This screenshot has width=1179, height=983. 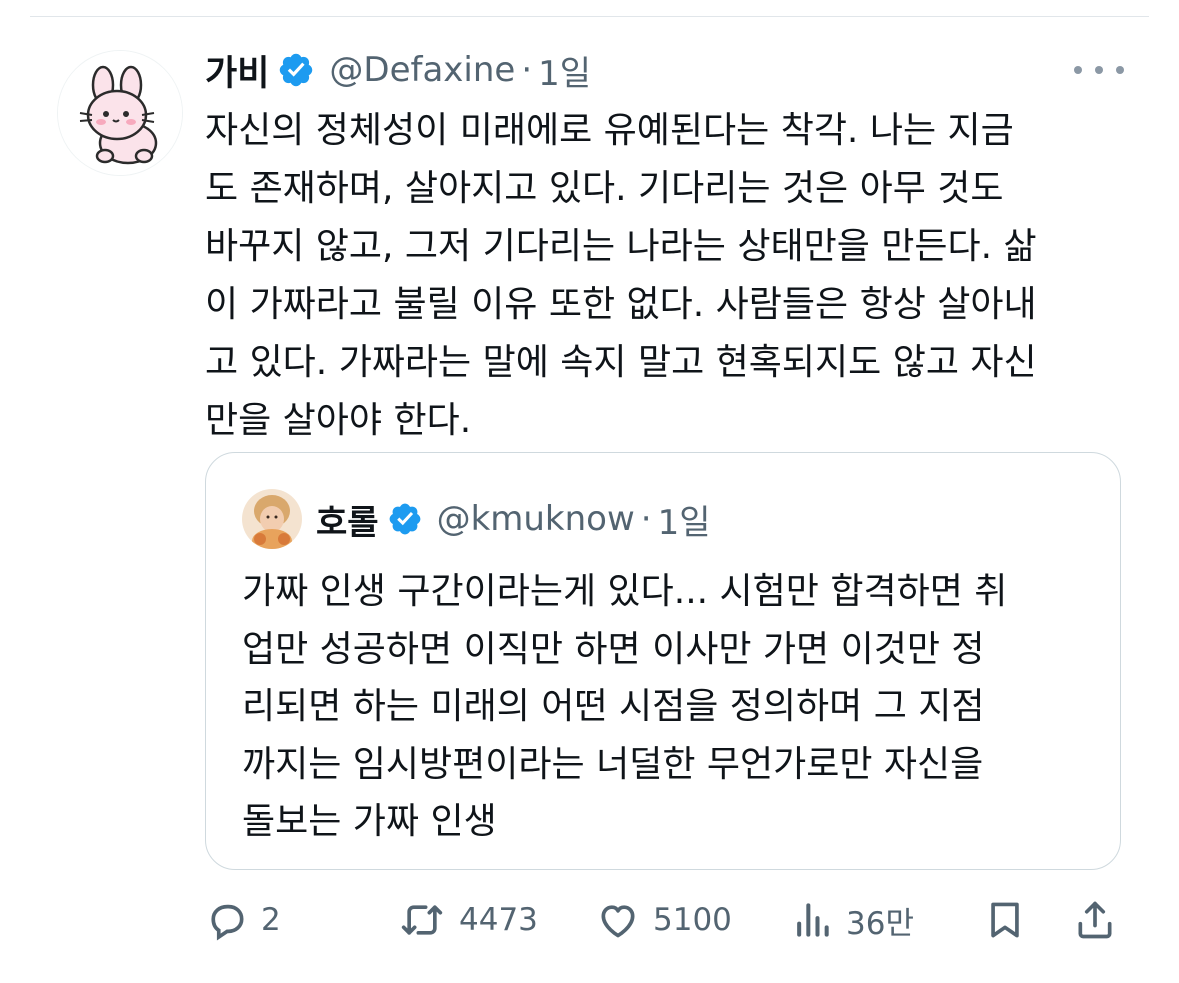 I want to click on bookmark-button, so click(x=1005, y=920).